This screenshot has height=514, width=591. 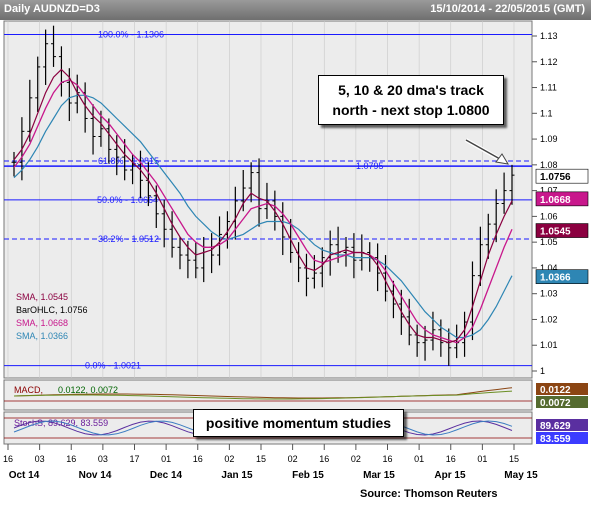 What do you see at coordinates (28, 390) in the screenshot?
I see `macd-label: MACD,` at bounding box center [28, 390].